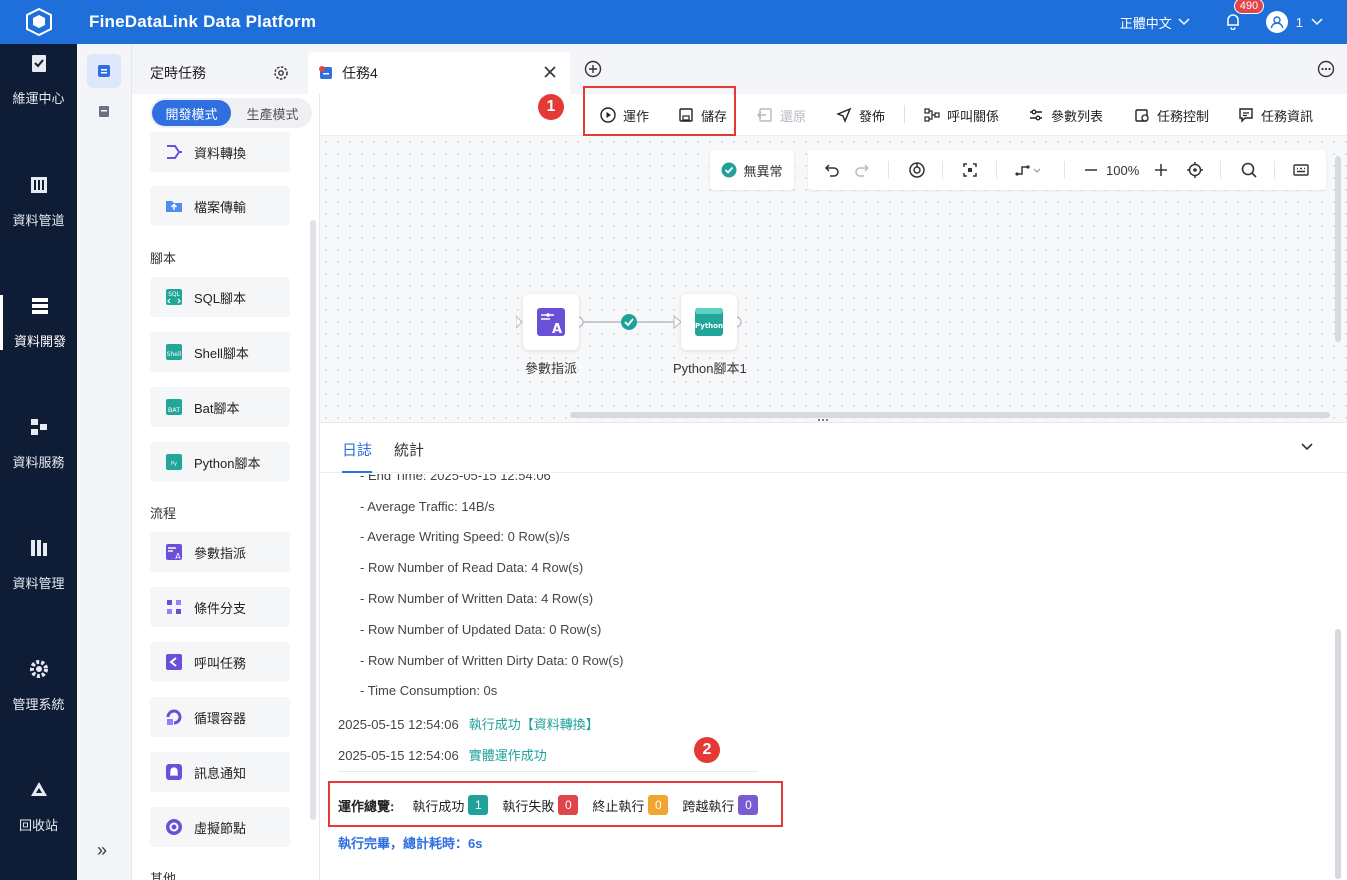  I want to click on tool-loop-container: 循環容器, so click(220, 717).